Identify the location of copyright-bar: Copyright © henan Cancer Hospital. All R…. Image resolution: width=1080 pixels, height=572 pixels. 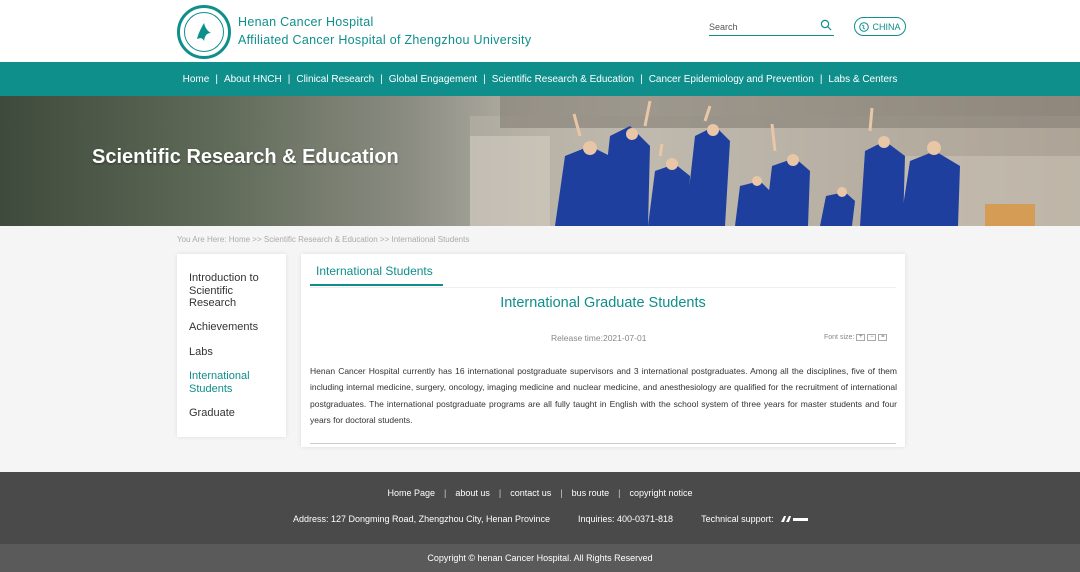
(540, 558).